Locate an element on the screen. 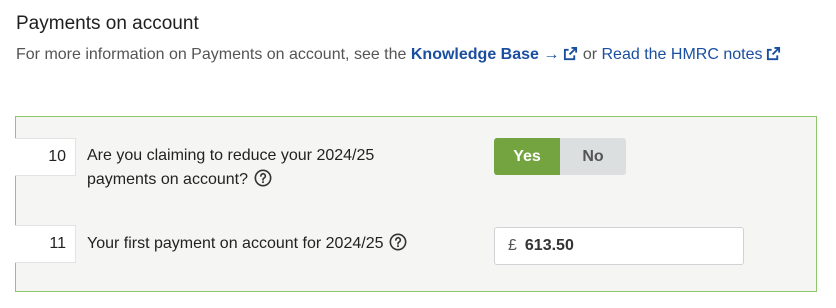  question-text-line1: Are you claiming to reduce your 2024/25 is located at coordinates (231, 155).